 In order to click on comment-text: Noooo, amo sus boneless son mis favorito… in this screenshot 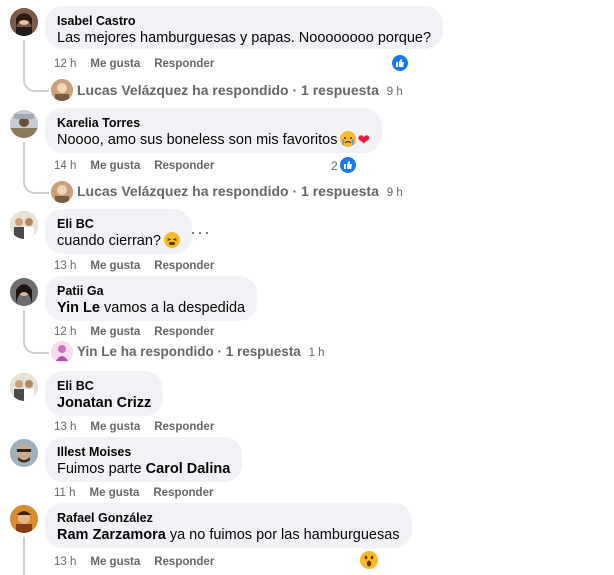, I will do `click(213, 140)`.